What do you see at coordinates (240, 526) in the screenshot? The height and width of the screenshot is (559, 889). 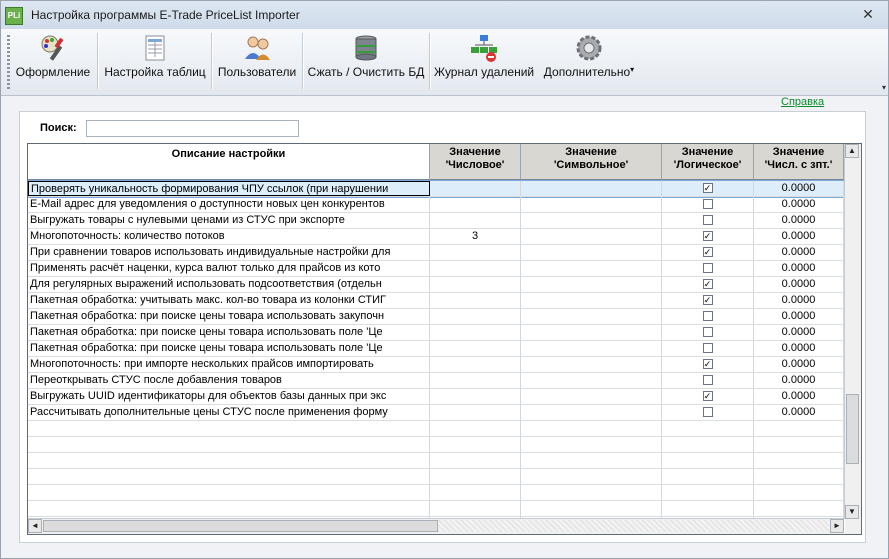 I see `horizontal-scroll-thumb` at bounding box center [240, 526].